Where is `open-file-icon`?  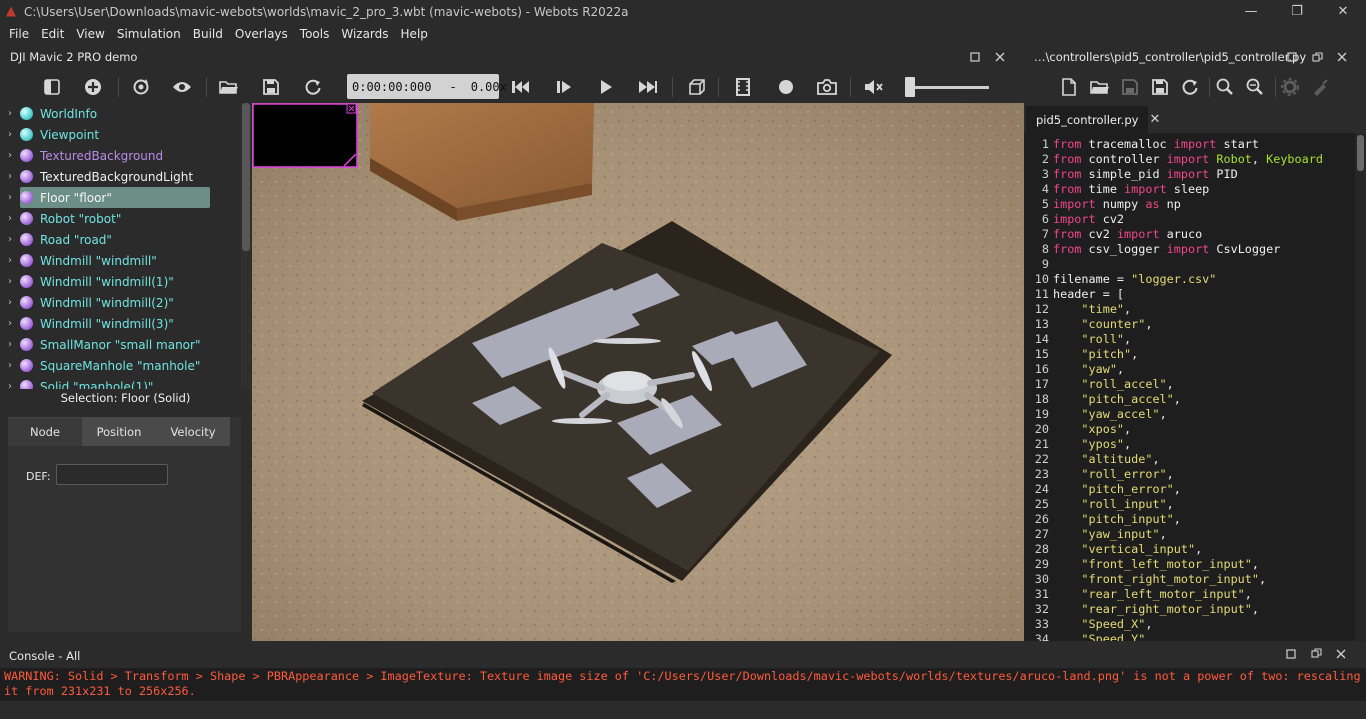 open-file-icon is located at coordinates (1100, 87).